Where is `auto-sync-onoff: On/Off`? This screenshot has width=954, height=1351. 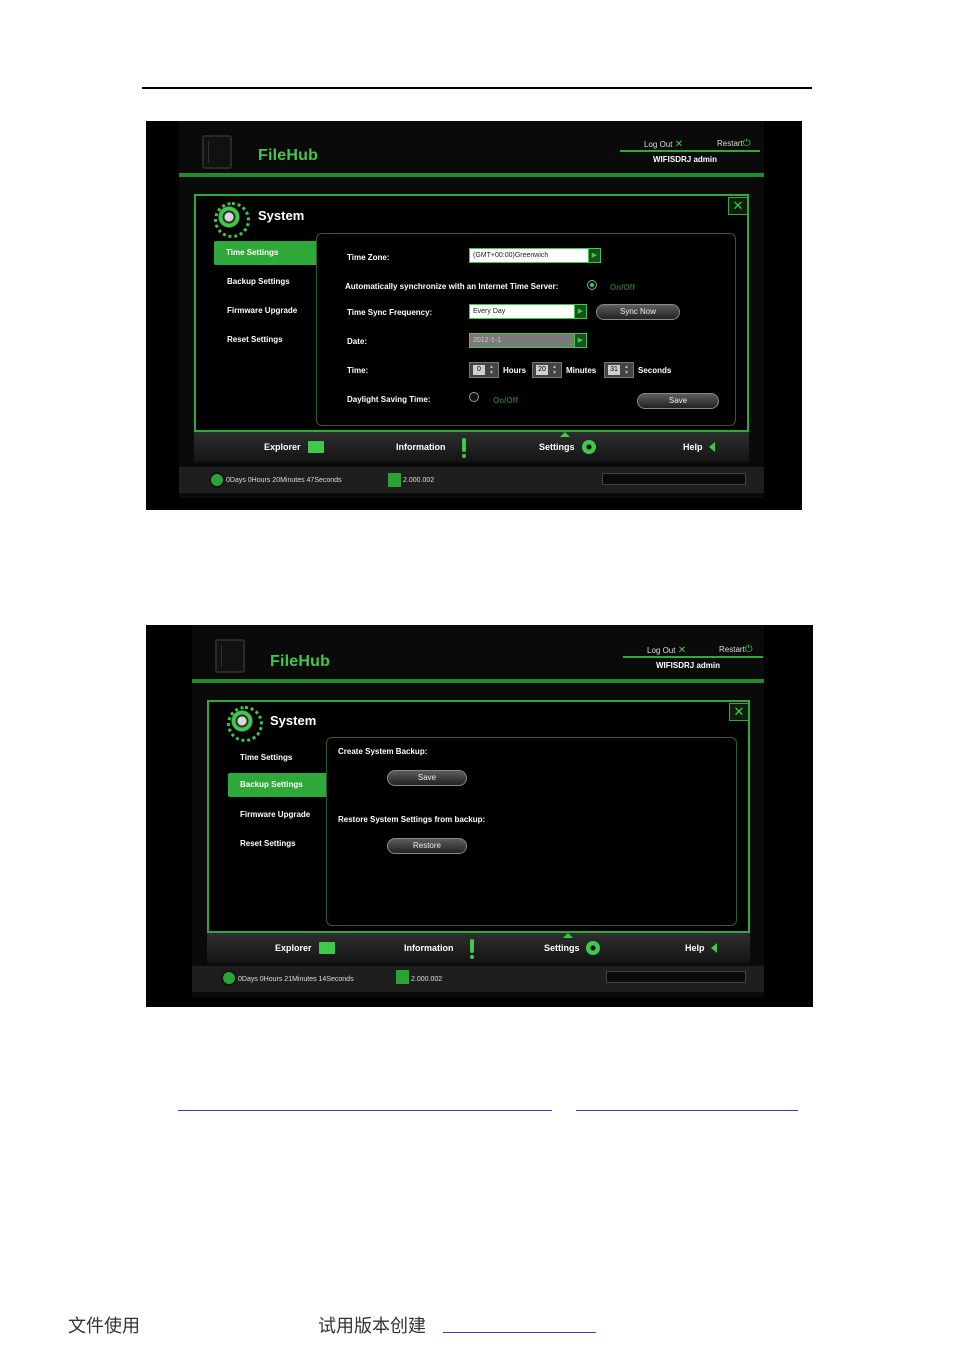 auto-sync-onoff: On/Off is located at coordinates (622, 287).